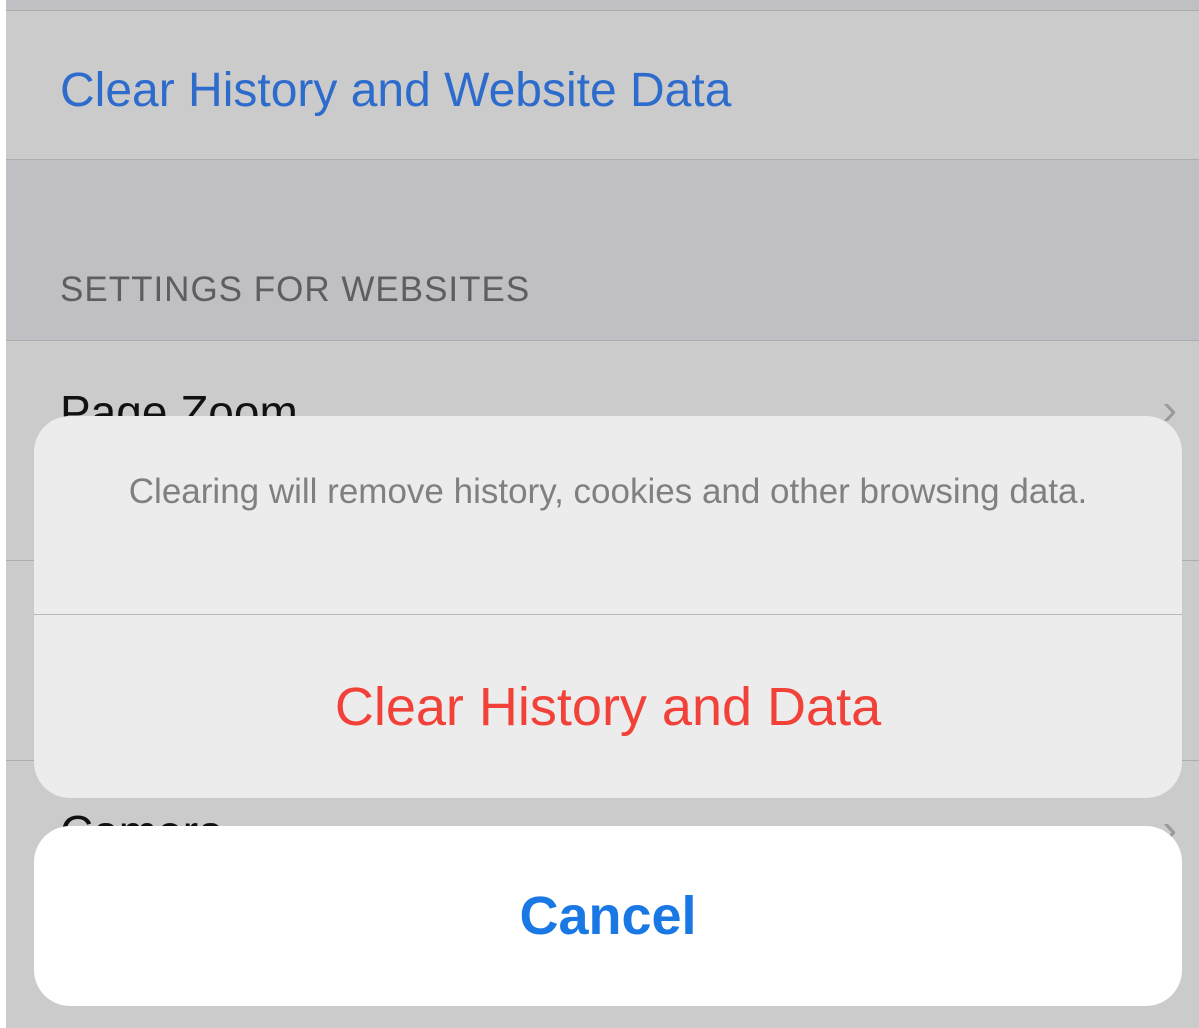  I want to click on clear-history-label: Clear History and Website Data, so click(396, 90).